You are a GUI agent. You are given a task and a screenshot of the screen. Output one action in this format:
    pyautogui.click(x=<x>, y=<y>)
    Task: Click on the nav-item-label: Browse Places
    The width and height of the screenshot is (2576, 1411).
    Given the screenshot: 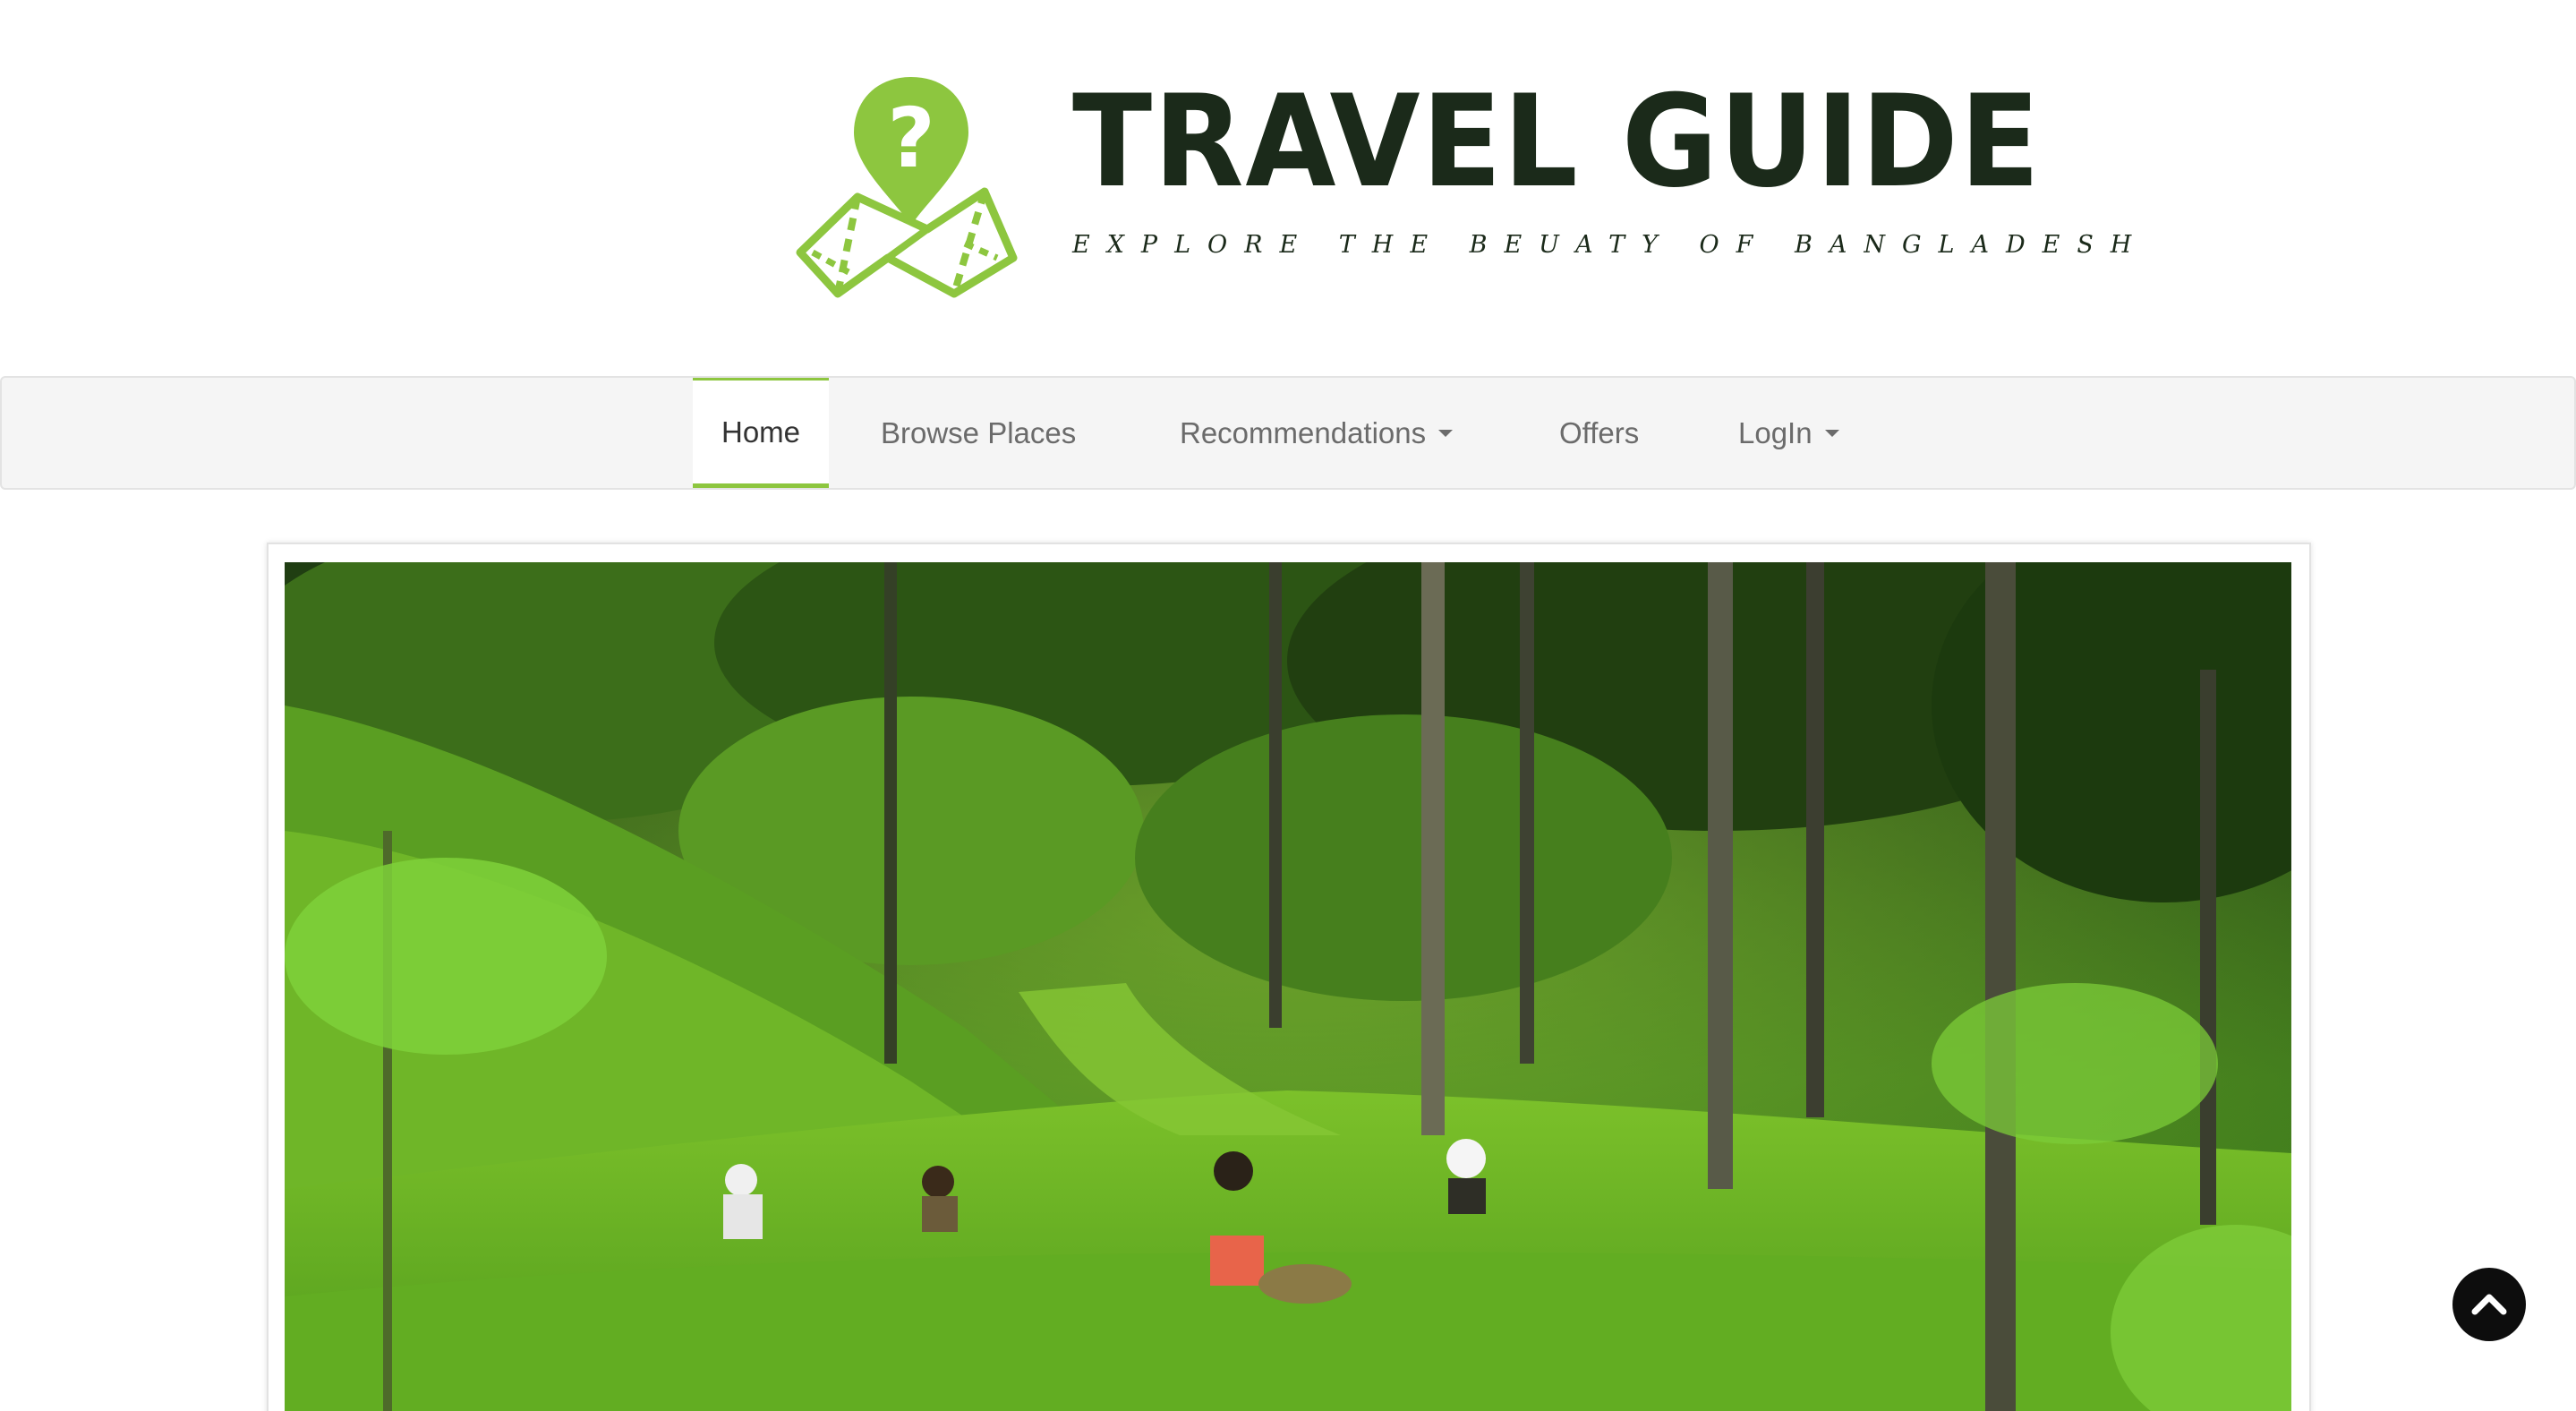 What is the action you would take?
    pyautogui.click(x=979, y=432)
    